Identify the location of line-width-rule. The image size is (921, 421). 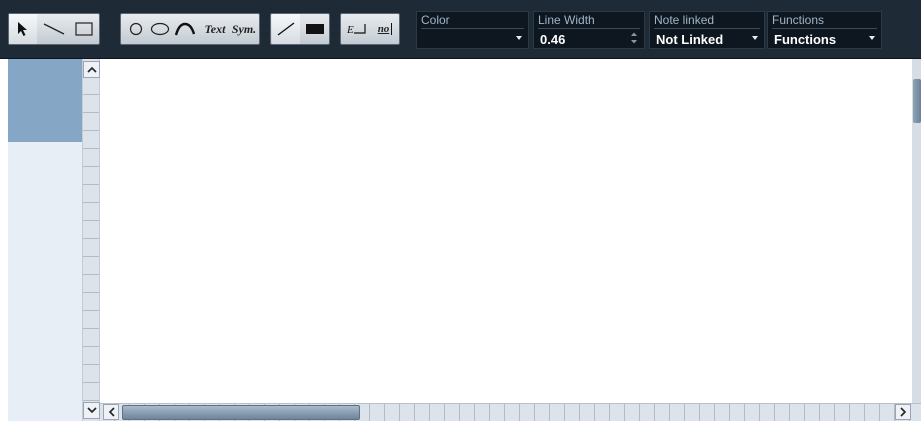
(589, 28).